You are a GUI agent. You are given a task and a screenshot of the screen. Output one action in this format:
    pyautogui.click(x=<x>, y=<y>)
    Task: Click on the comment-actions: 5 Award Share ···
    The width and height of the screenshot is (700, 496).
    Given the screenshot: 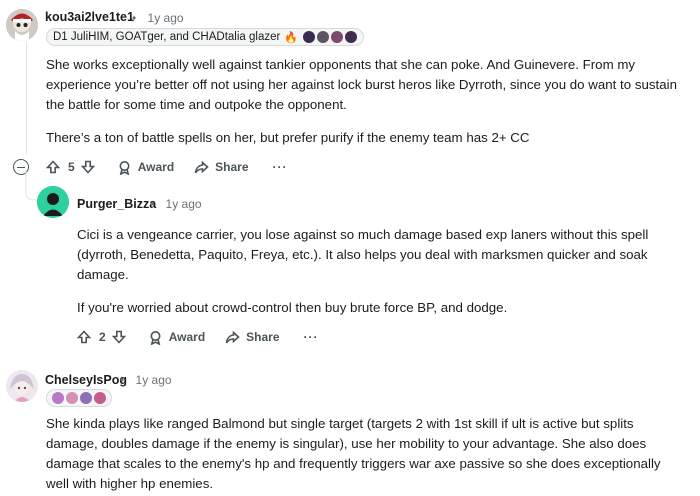 What is the action you would take?
    pyautogui.click(x=167, y=167)
    